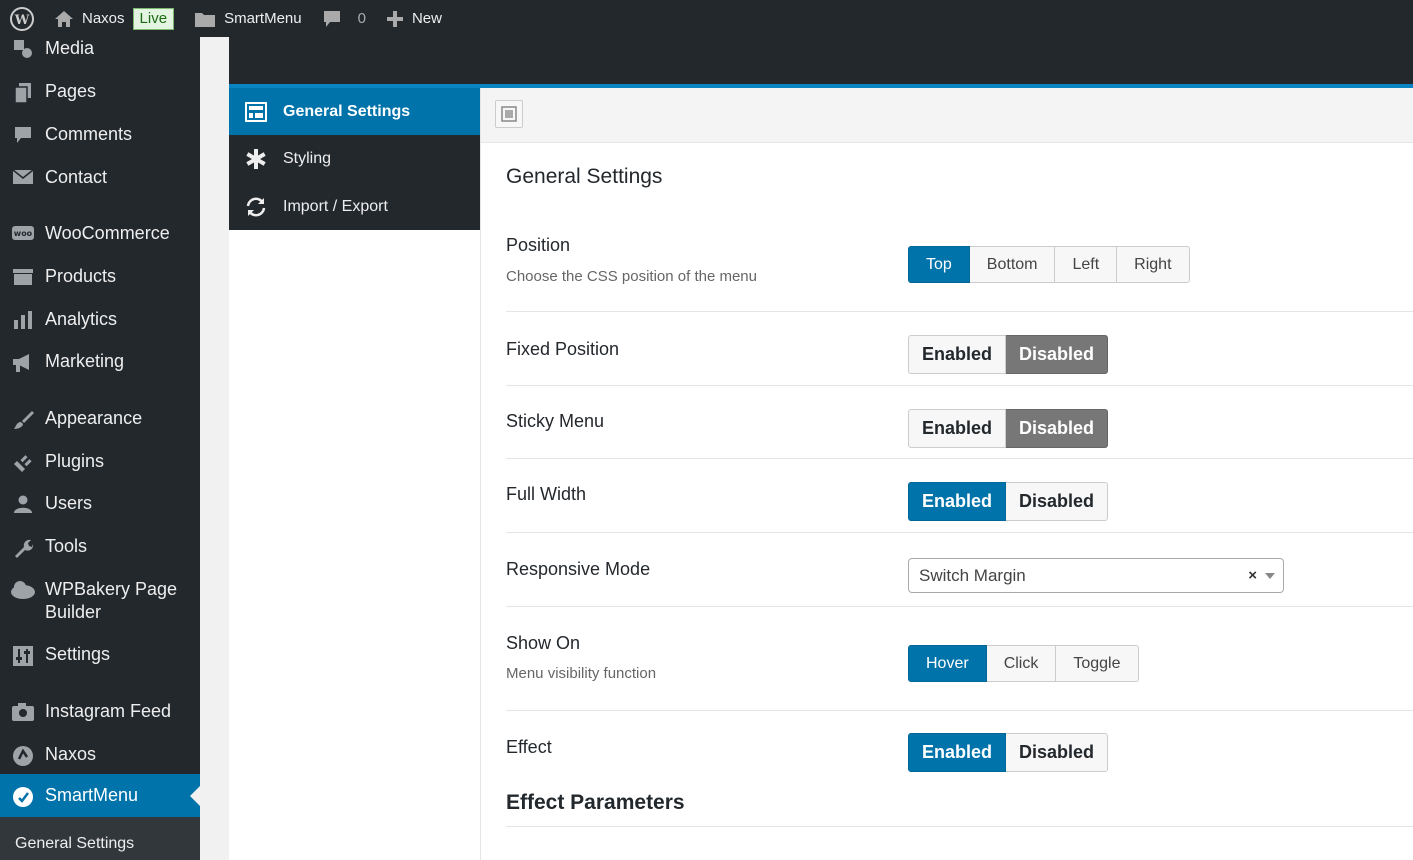 The width and height of the screenshot is (1413, 860). Describe the element at coordinates (100, 134) in the screenshot. I see `sidebar-item-comments: Comments` at that location.